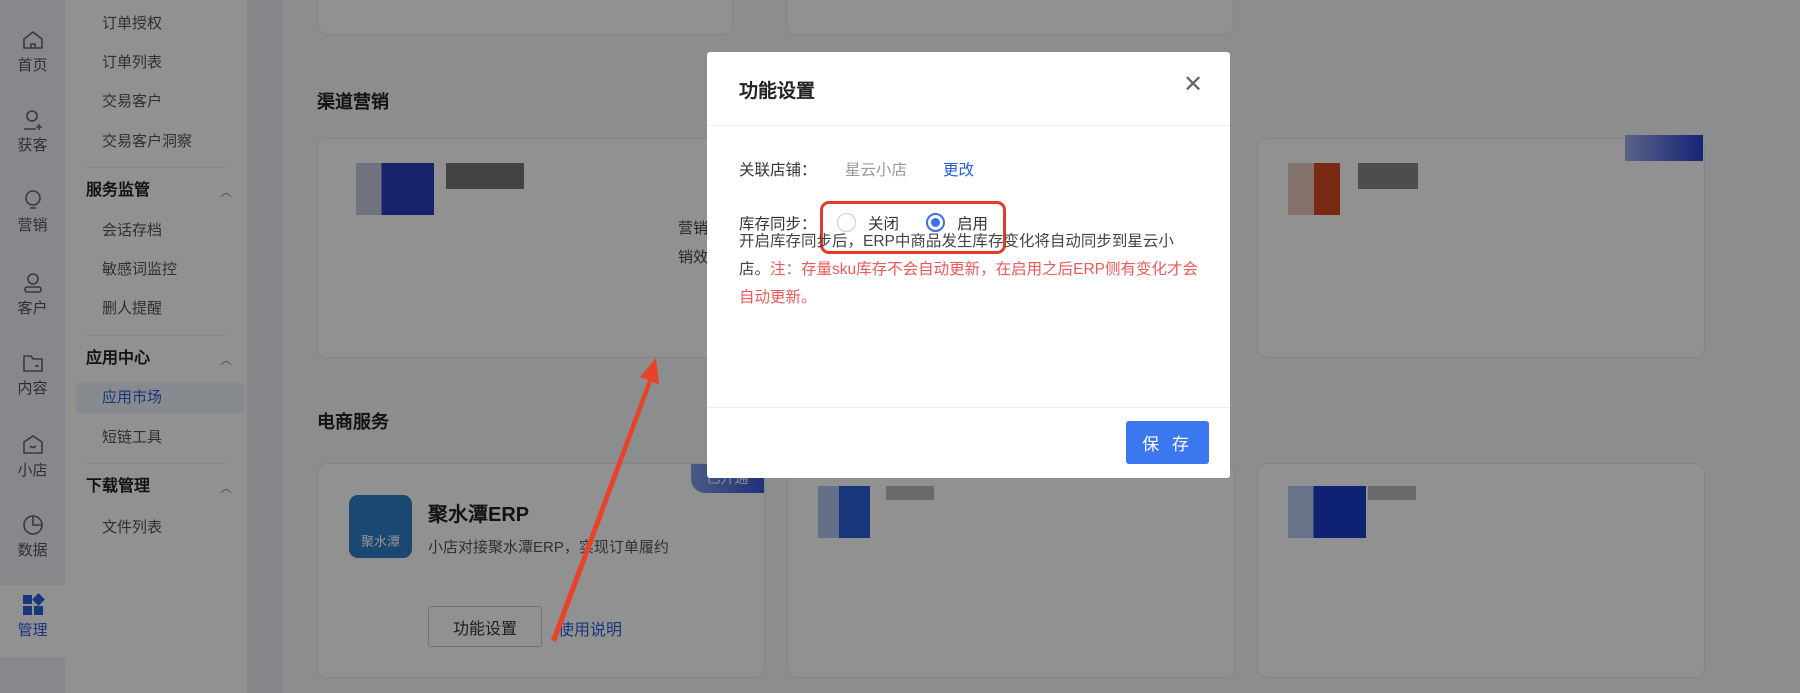 The height and width of the screenshot is (693, 1800). Describe the element at coordinates (778, 170) in the screenshot. I see `store-label: 关联店铺：` at that location.